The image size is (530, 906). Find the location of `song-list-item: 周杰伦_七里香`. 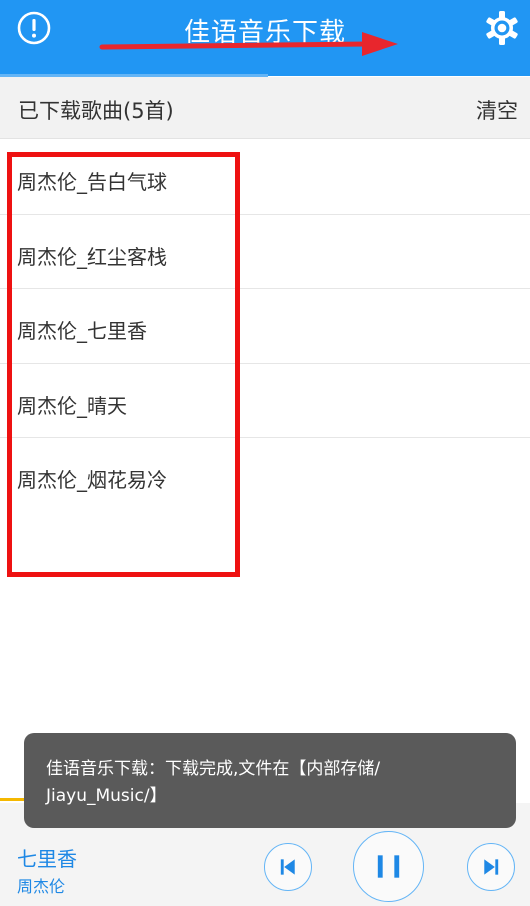

song-list-item: 周杰伦_七里香 is located at coordinates (265, 326).